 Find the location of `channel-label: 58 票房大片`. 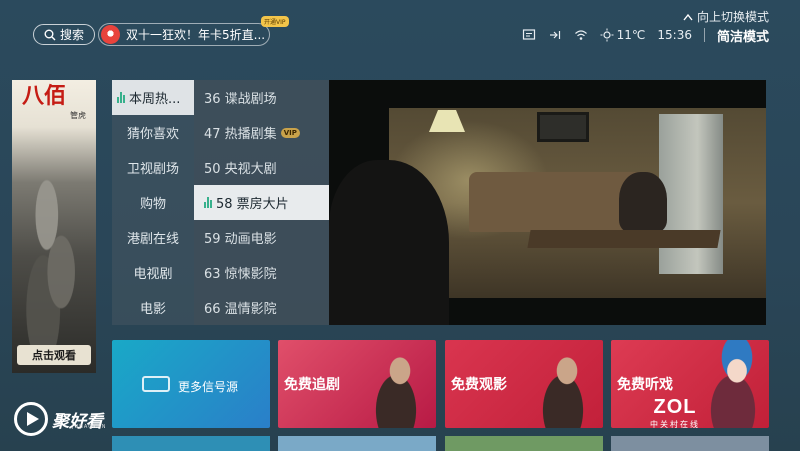

channel-label: 58 票房大片 is located at coordinates (252, 204).